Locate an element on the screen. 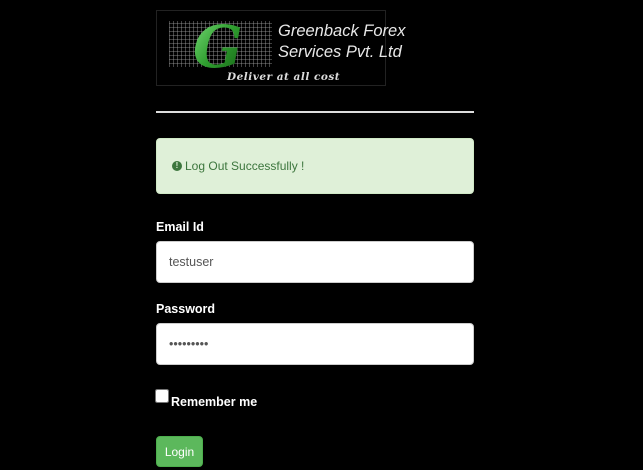 The image size is (643, 470). alert-message: Log Out Successfully ! is located at coordinates (245, 166).